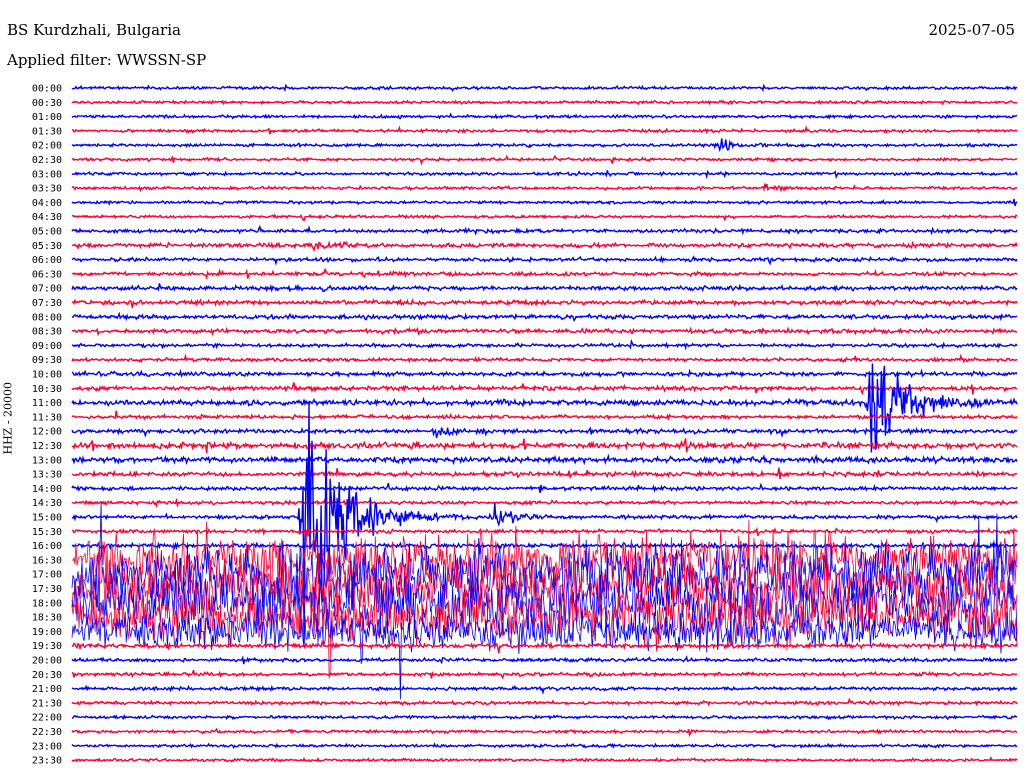 The image size is (1024, 780). I want to click on row-time-label: 19:30, so click(47, 646).